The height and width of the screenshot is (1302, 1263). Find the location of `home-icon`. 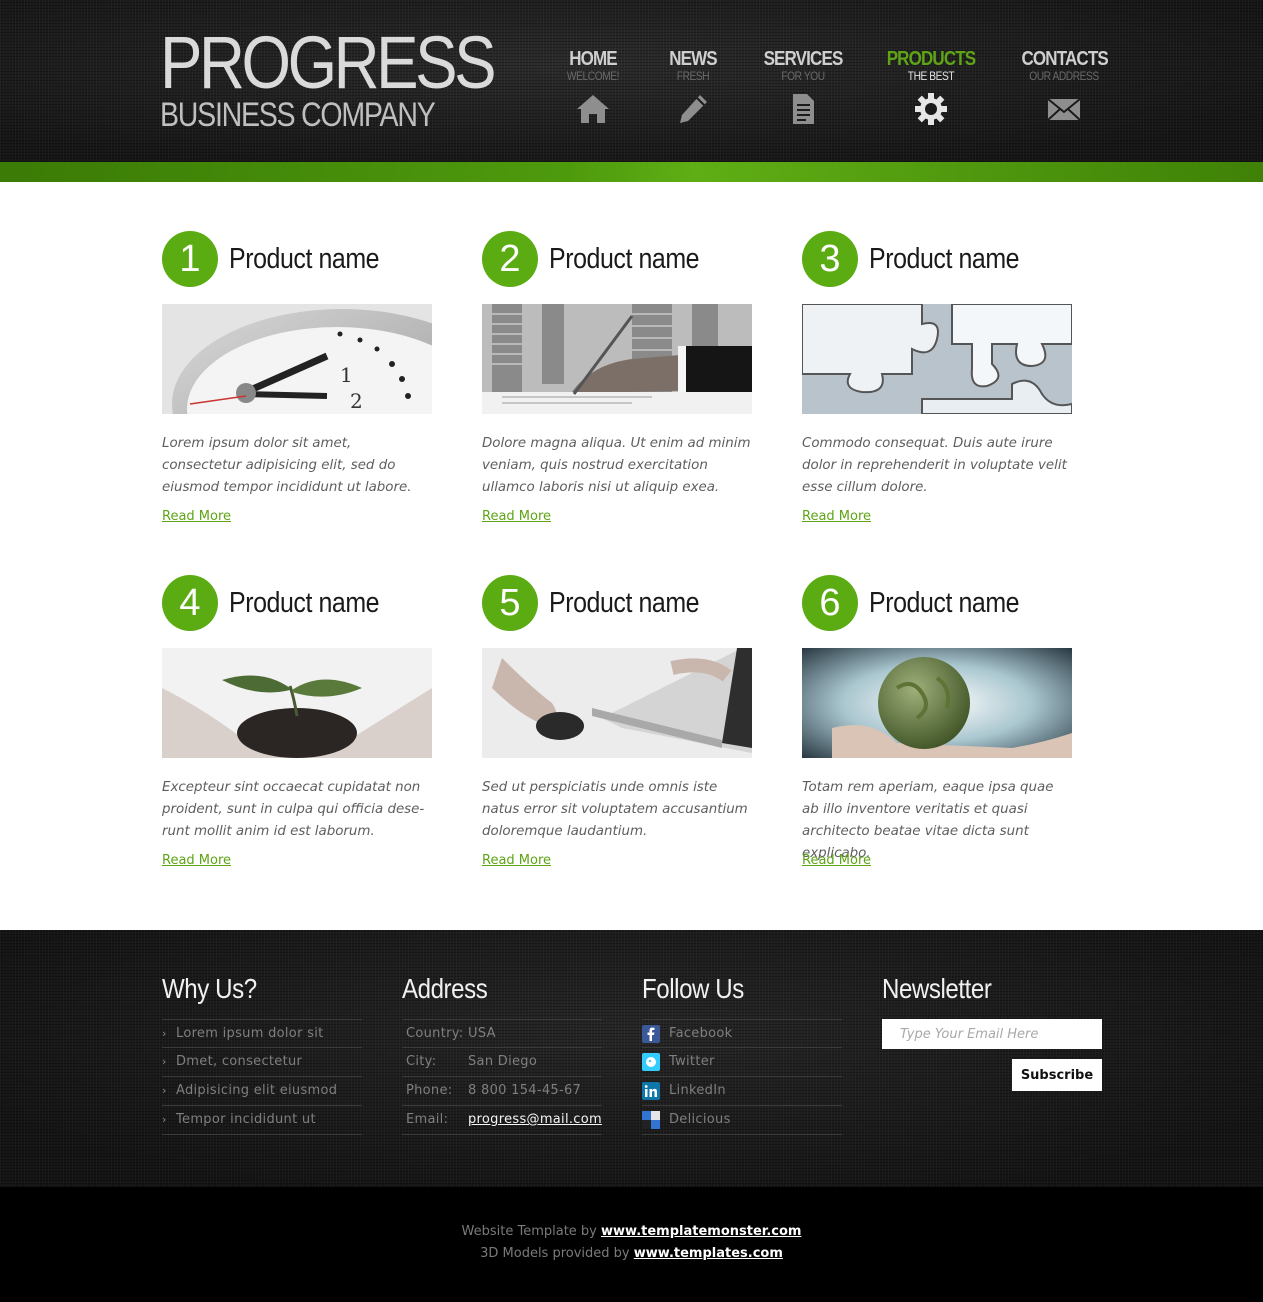

home-icon is located at coordinates (593, 109).